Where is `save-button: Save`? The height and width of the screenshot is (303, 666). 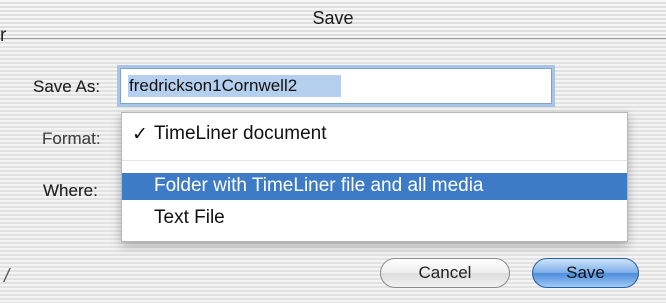
save-button: Save is located at coordinates (585, 273).